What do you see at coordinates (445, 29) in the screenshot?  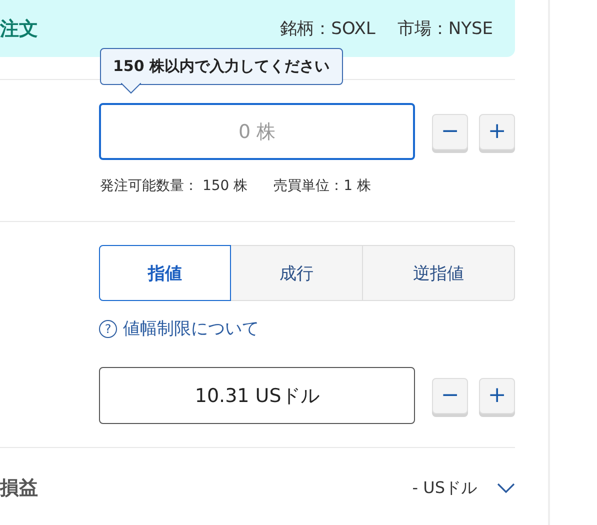 I see `market-label: 市場：NYSE` at bounding box center [445, 29].